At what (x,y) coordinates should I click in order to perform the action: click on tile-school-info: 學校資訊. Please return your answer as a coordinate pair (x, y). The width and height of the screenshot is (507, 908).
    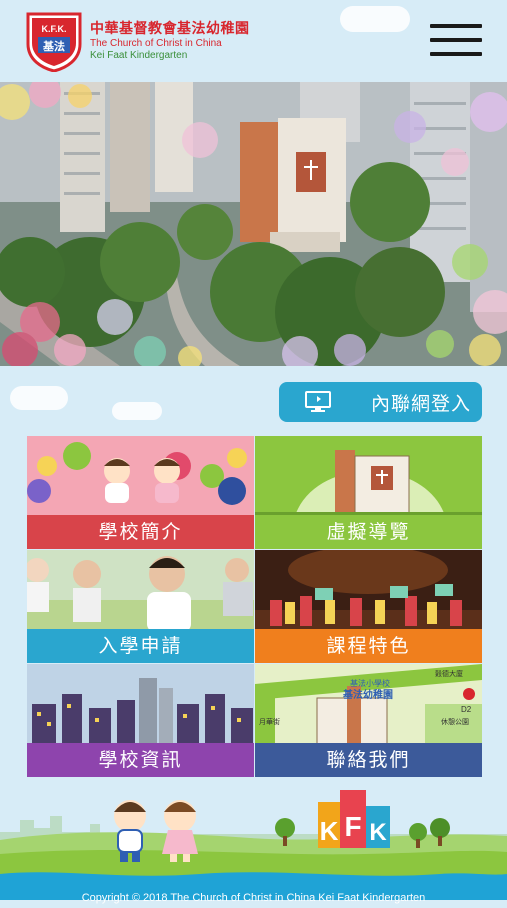
    Looking at the image, I should click on (140, 720).